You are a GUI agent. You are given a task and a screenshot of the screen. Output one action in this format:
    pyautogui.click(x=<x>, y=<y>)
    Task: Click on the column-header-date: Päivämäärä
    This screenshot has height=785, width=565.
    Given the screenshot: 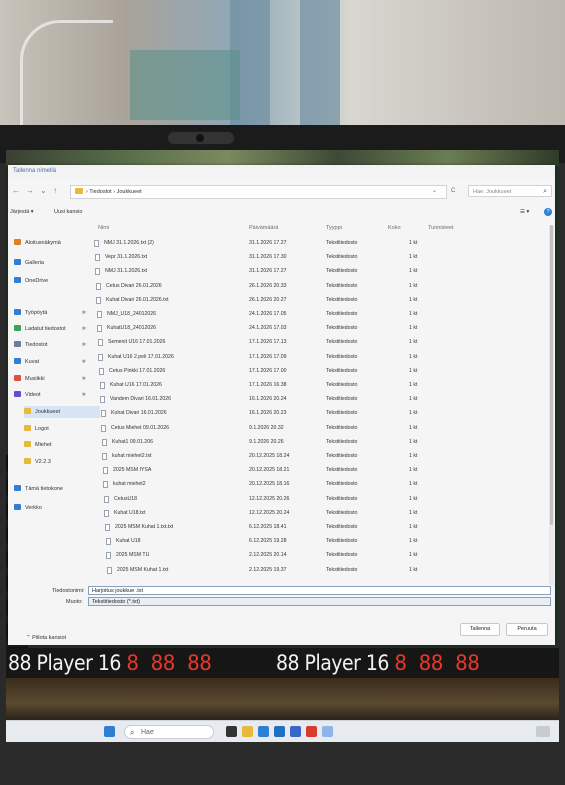 What is the action you would take?
    pyautogui.click(x=263, y=230)
    